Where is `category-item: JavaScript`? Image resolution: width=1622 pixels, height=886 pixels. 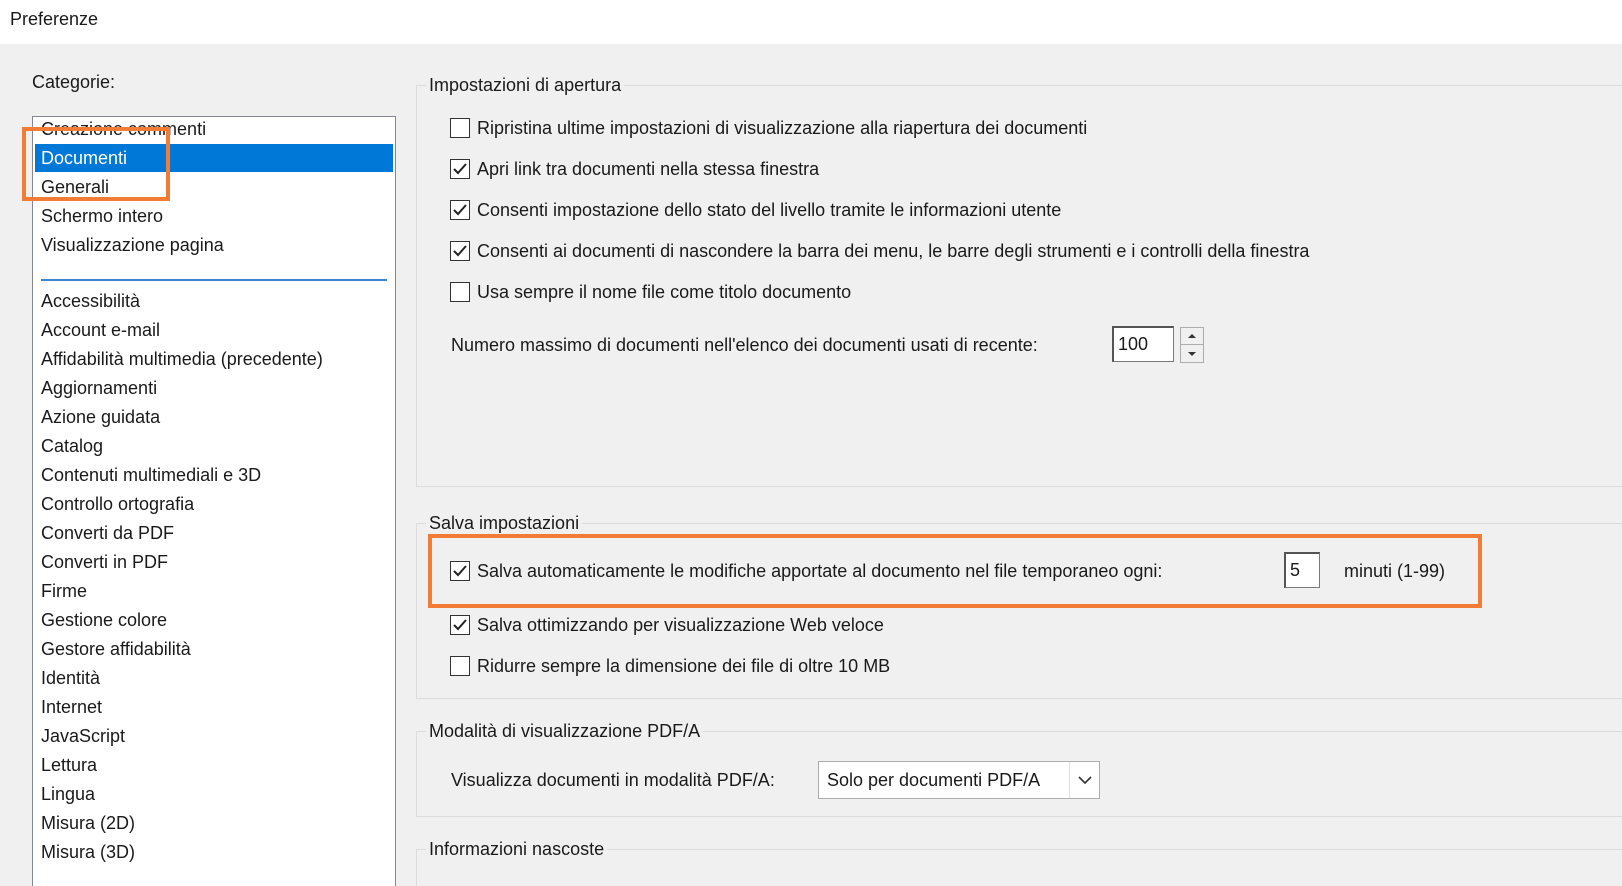
category-item: JavaScript is located at coordinates (214, 736).